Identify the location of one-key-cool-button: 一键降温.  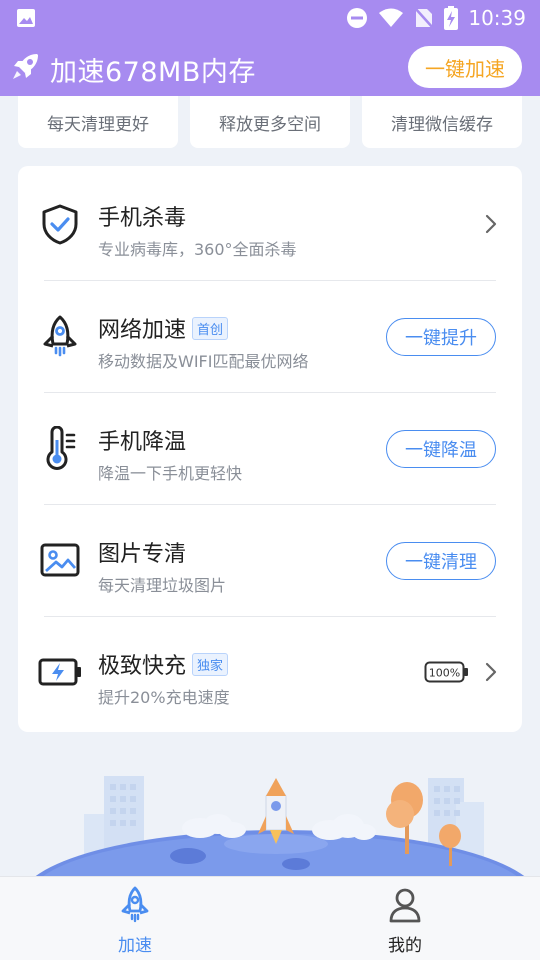
(441, 449).